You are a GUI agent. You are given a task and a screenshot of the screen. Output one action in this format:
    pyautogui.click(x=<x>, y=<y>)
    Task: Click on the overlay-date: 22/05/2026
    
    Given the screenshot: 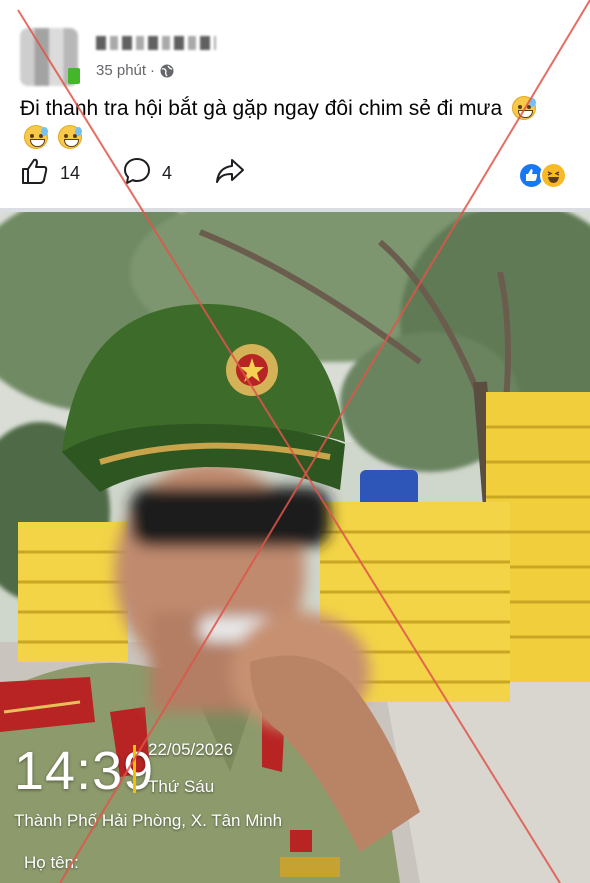 What is the action you would take?
    pyautogui.click(x=191, y=749)
    